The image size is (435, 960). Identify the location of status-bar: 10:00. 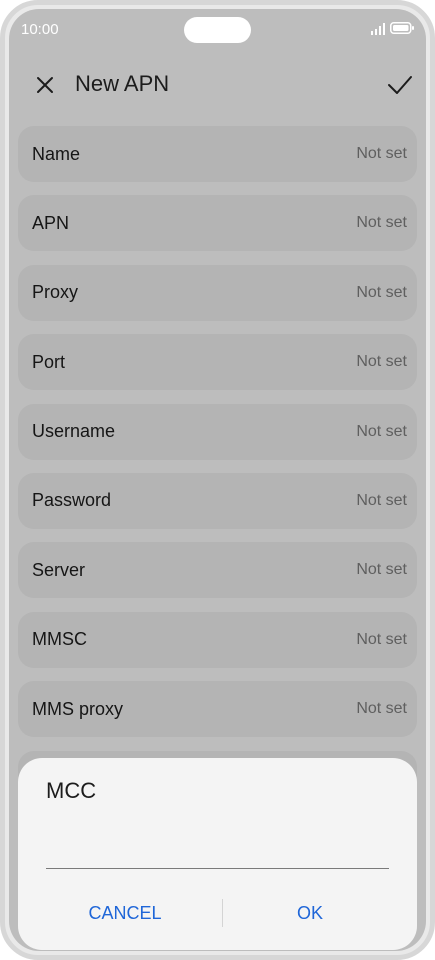
(217, 31).